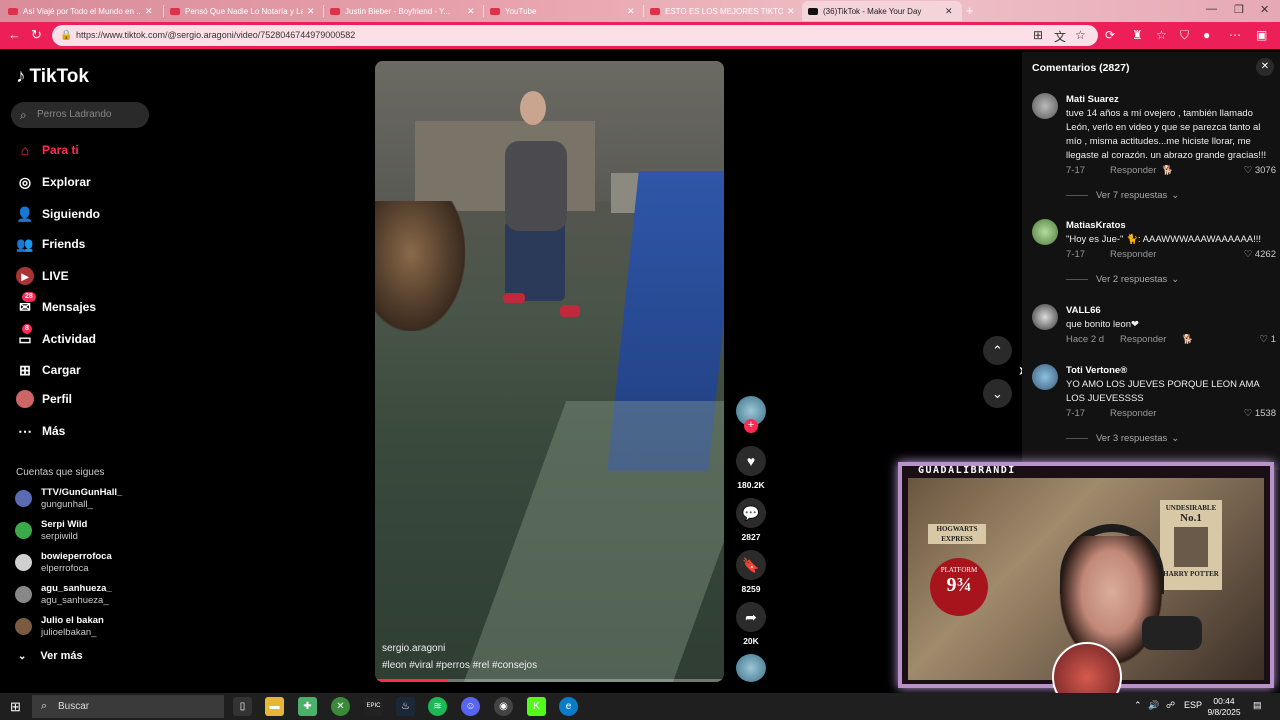 The image size is (1280, 720). What do you see at coordinates (80, 115) in the screenshot?
I see `search-input: ⌕ Perros Ladrando` at bounding box center [80, 115].